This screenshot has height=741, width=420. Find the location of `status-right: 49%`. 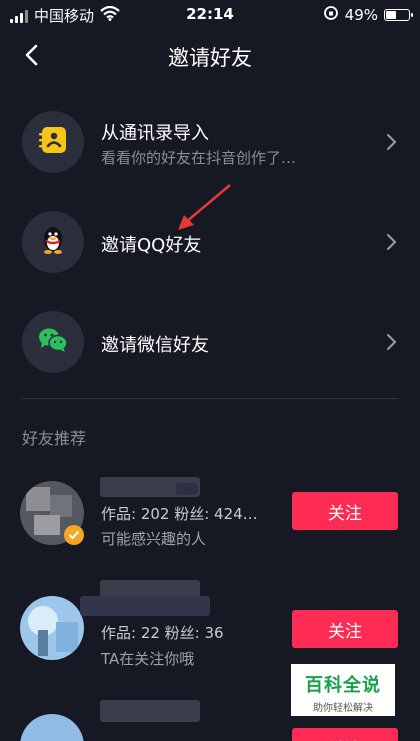

status-right: 49% is located at coordinates (368, 15).